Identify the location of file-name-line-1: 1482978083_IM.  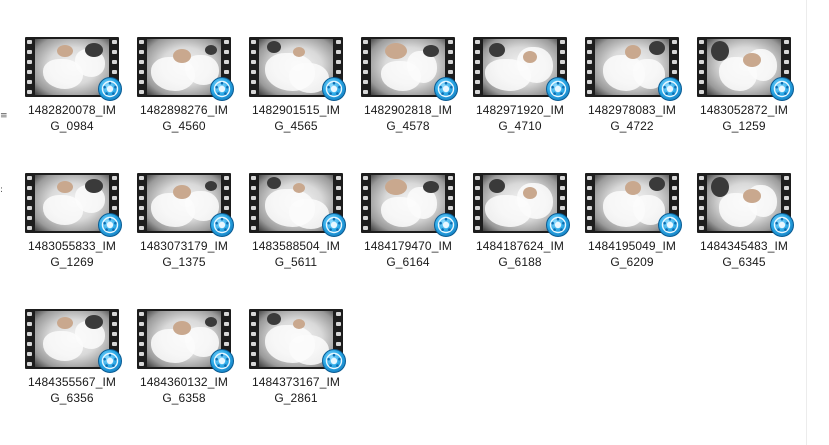
(632, 110).